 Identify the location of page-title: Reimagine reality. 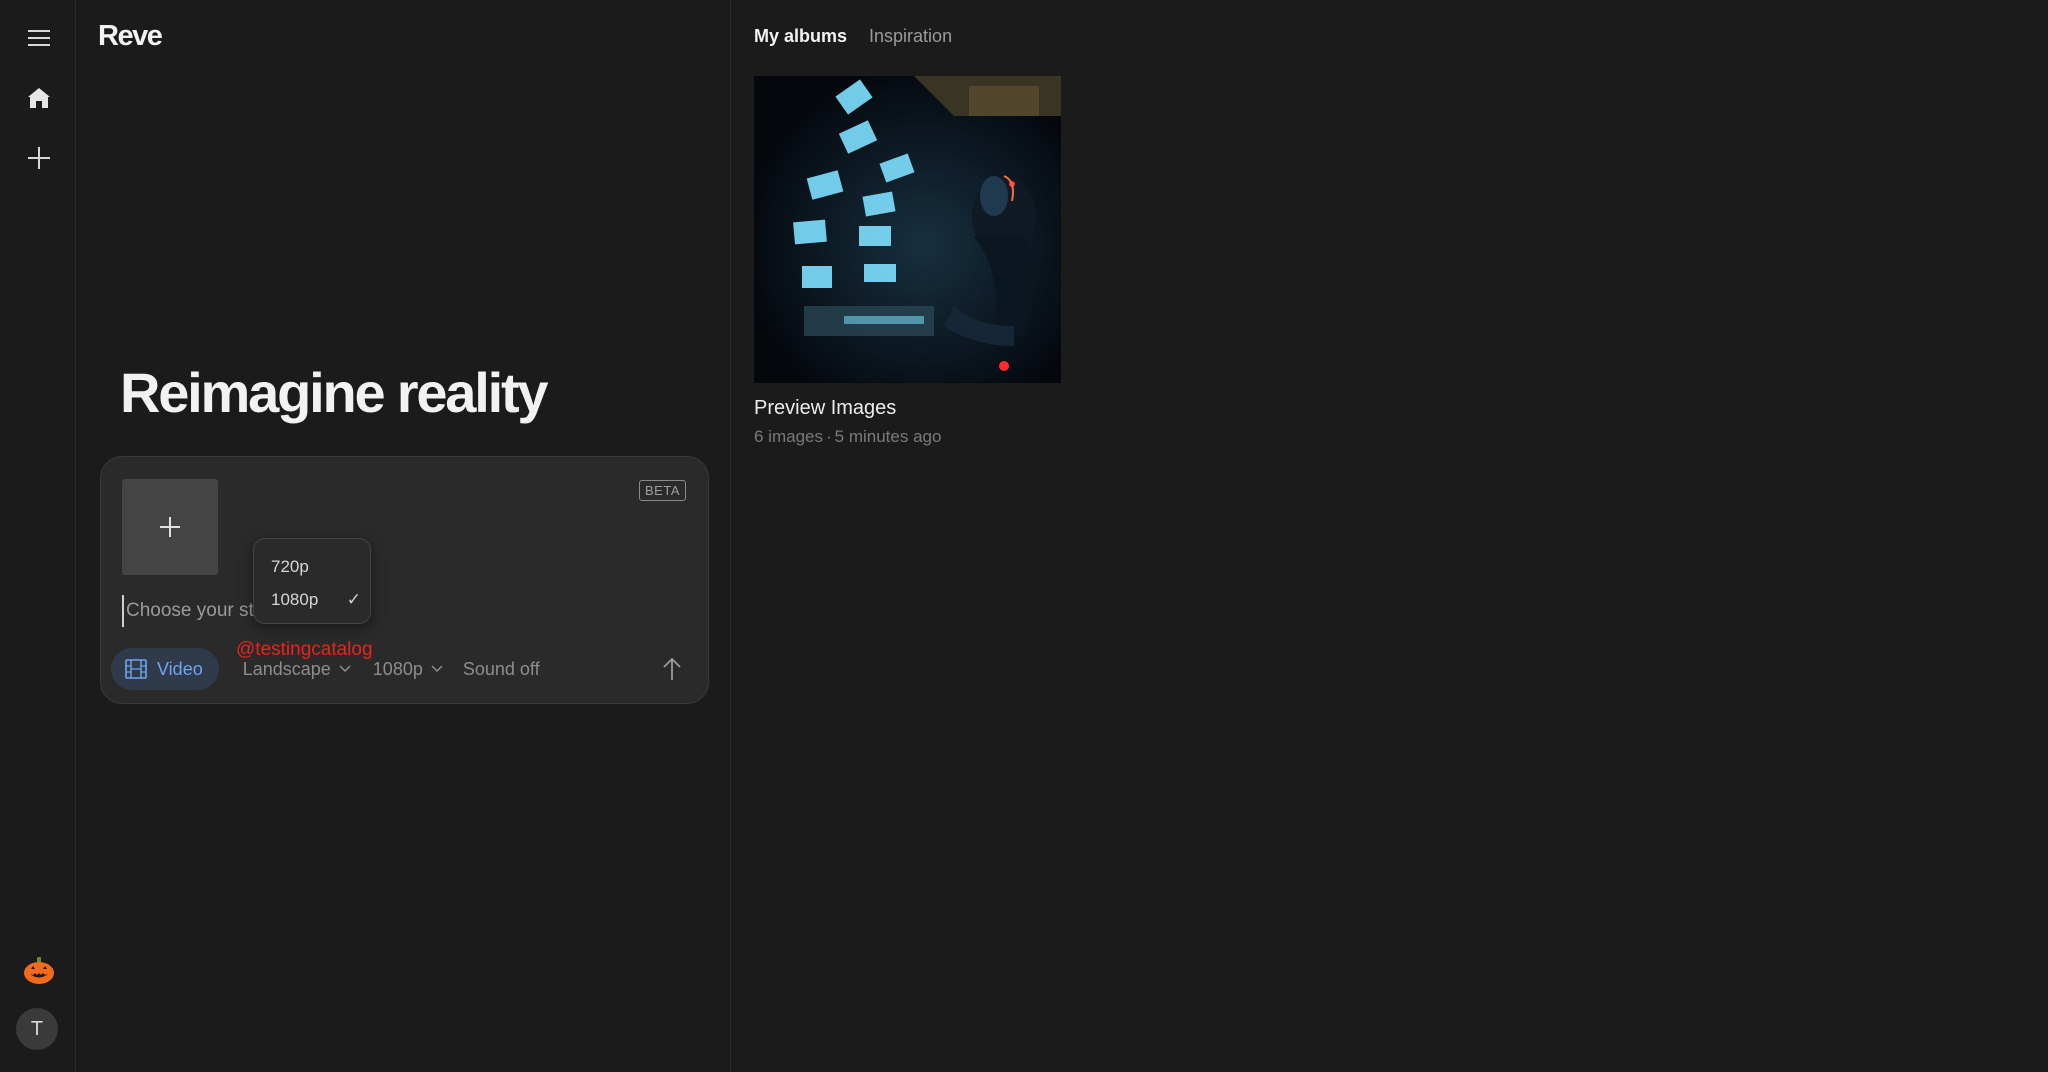
(334, 392).